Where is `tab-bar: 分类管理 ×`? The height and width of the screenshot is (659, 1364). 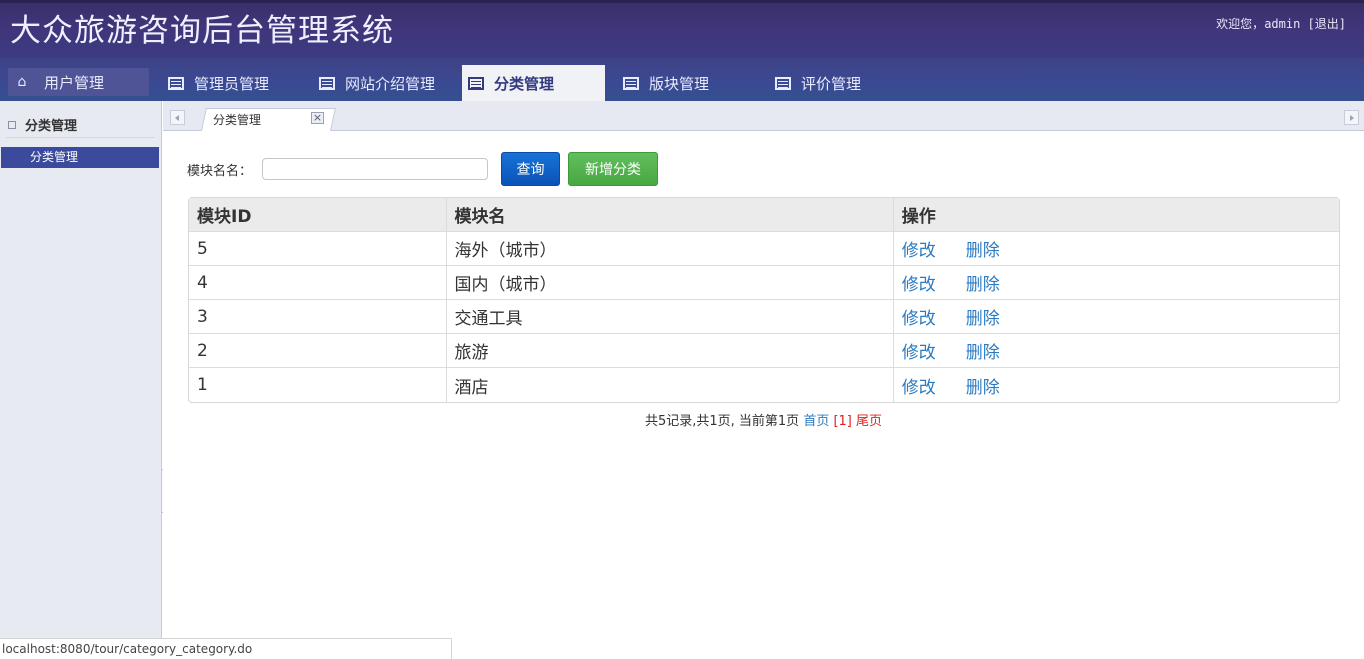
tab-bar: 分类管理 × is located at coordinates (763, 116).